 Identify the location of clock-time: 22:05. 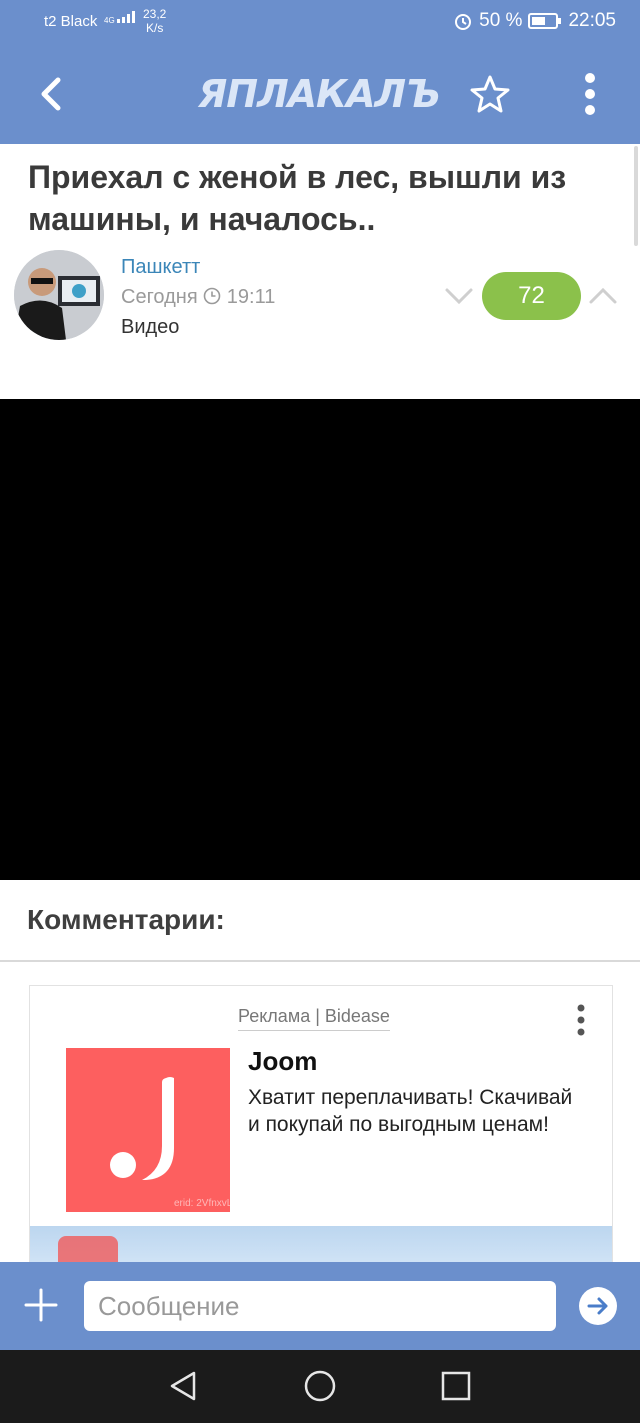
(592, 20).